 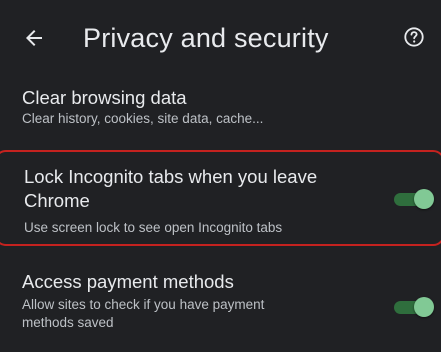 I want to click on access-payment-subtitle-line2: methods saved, so click(x=68, y=322).